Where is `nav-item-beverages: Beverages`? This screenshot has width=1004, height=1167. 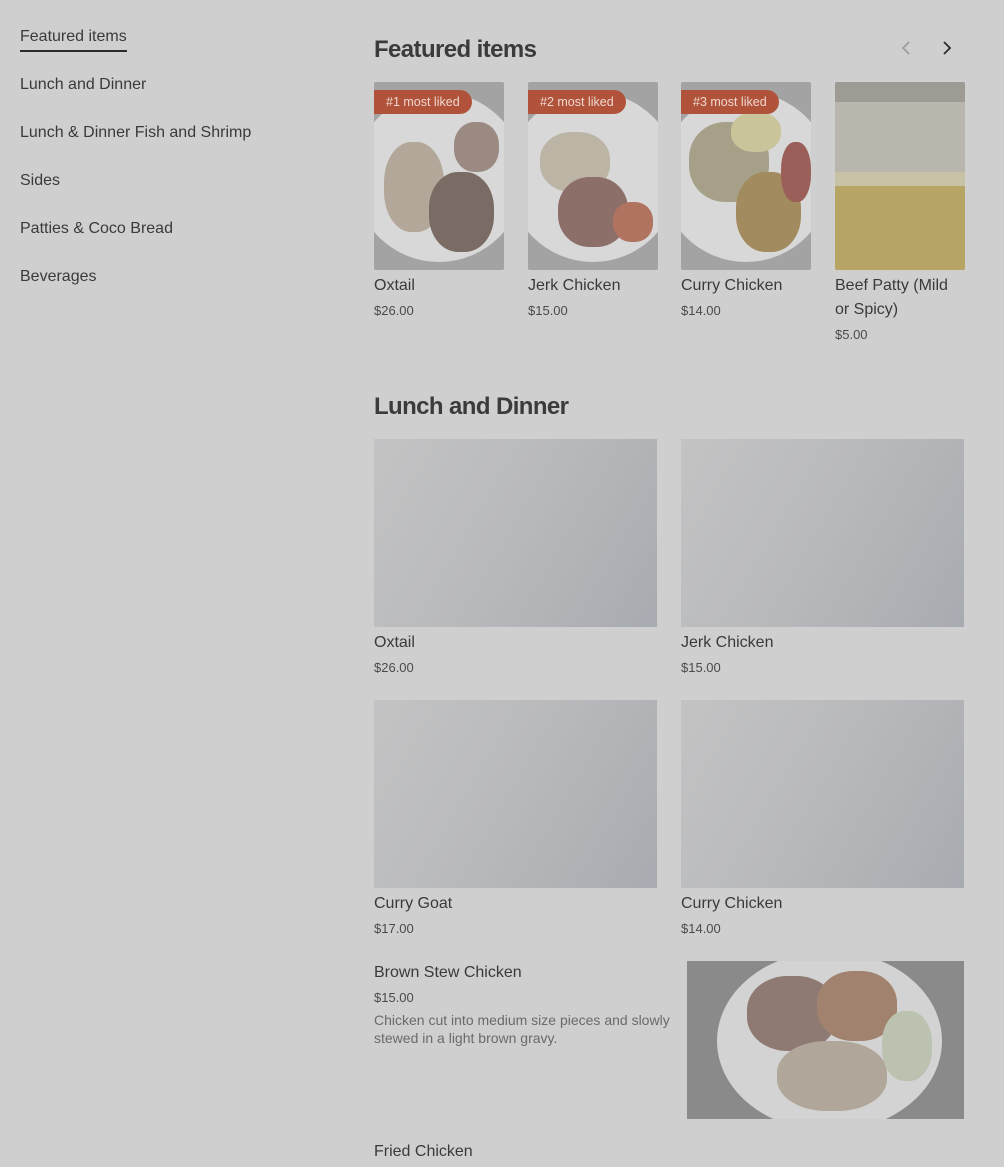
nav-item-beverages: Beverages is located at coordinates (170, 277).